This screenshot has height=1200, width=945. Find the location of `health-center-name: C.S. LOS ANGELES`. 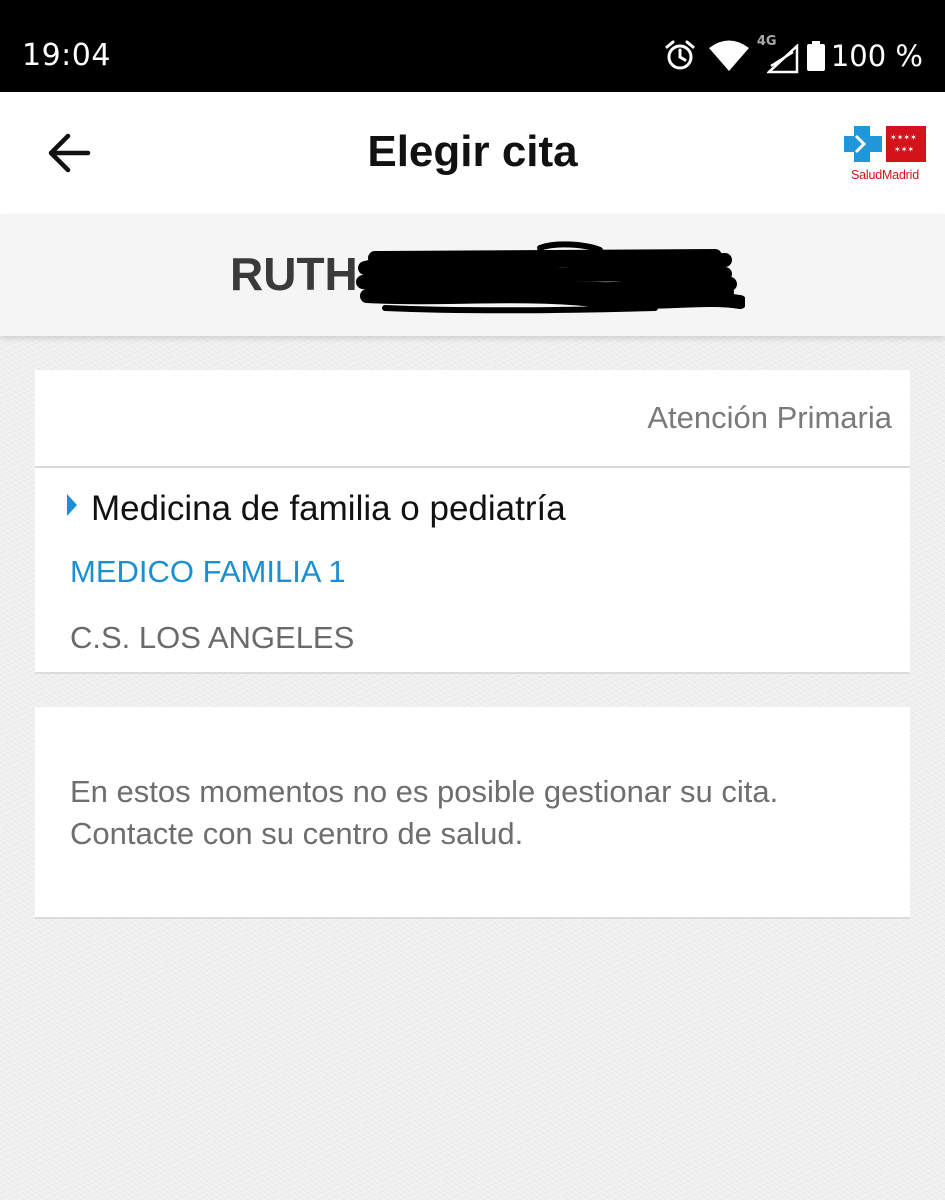

health-center-name: C.S. LOS ANGELES is located at coordinates (212, 637).